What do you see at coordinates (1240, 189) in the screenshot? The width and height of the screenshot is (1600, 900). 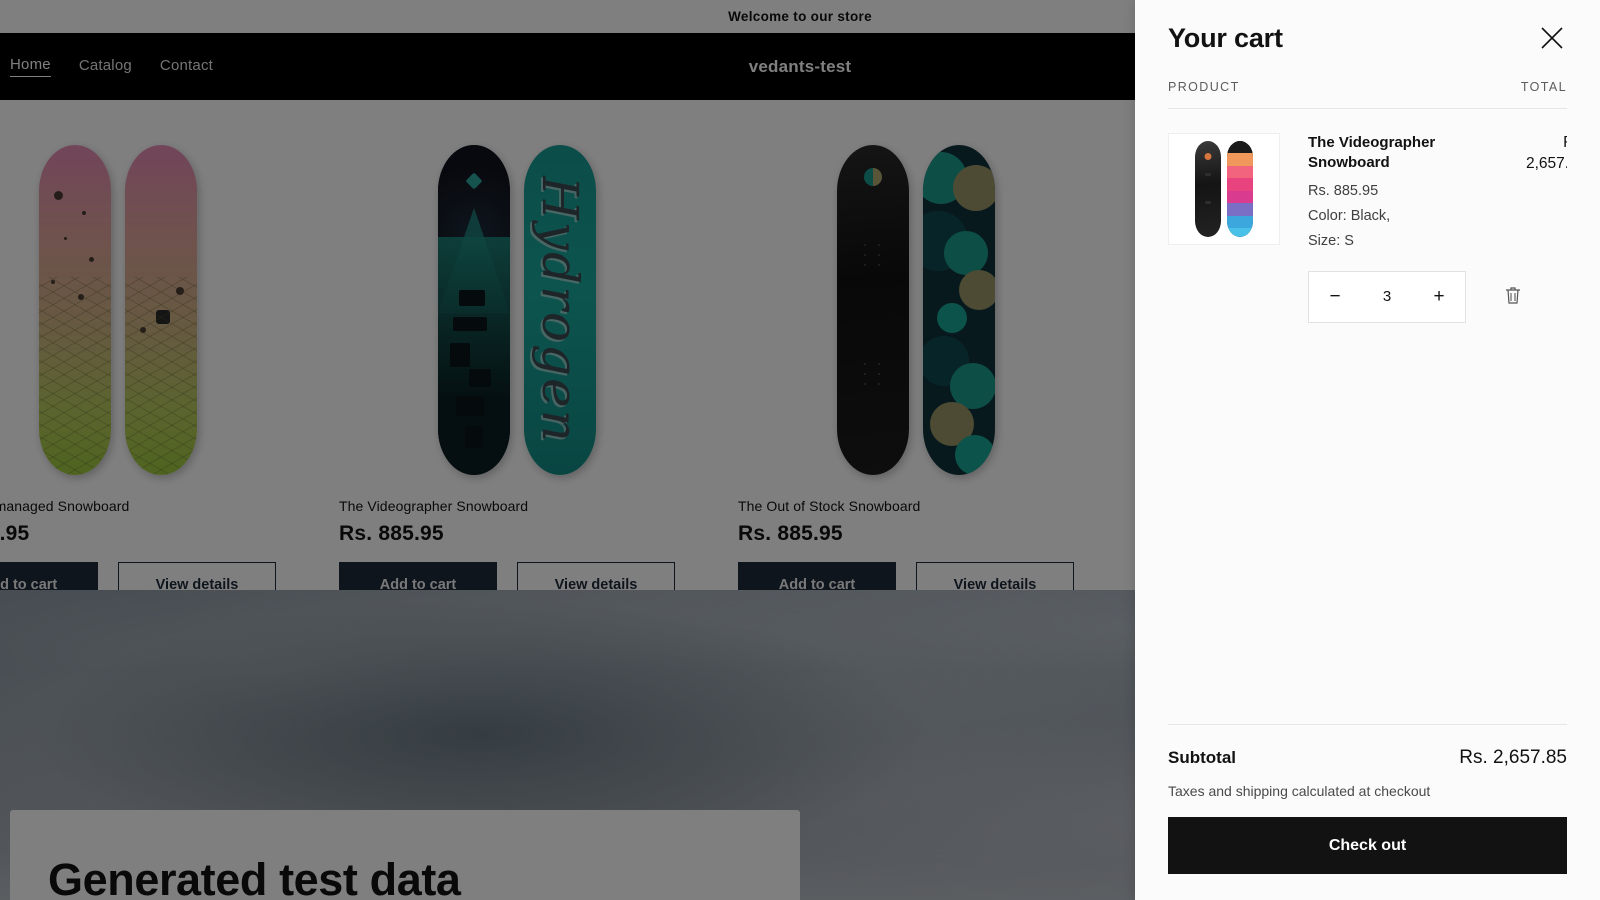 I see `thumbnail-board-back` at bounding box center [1240, 189].